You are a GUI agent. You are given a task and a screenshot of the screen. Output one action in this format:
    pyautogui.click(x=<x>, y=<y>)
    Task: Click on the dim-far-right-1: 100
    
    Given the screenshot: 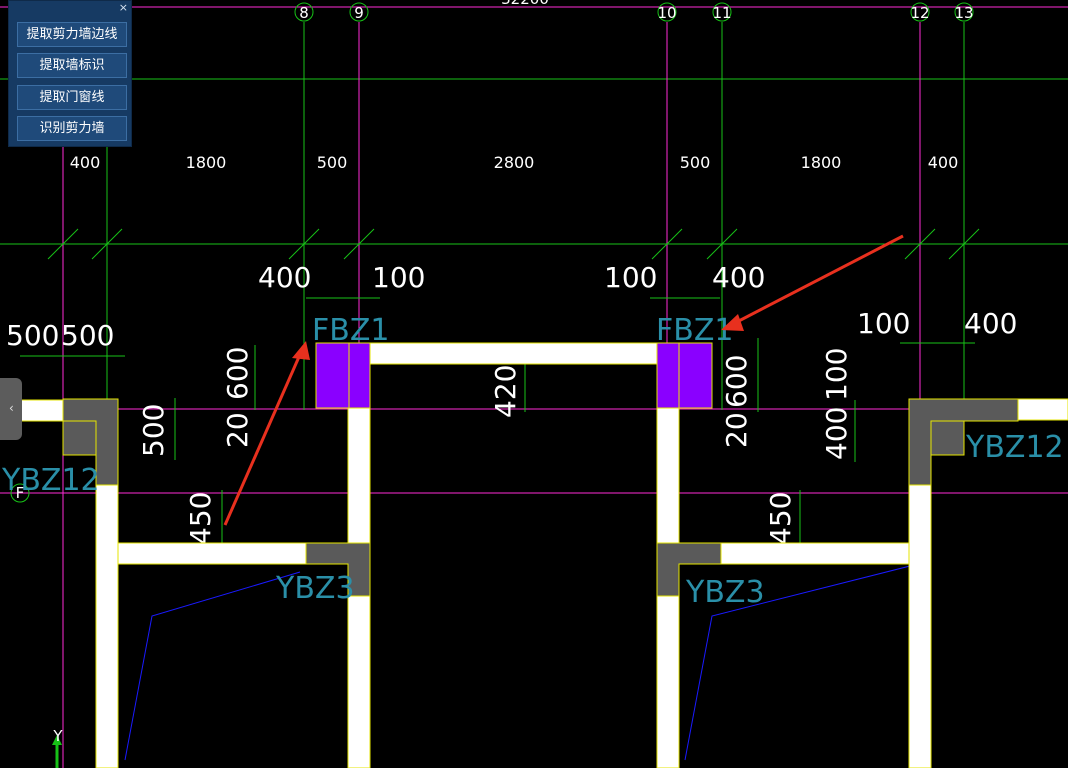 What is the action you would take?
    pyautogui.click(x=883, y=323)
    